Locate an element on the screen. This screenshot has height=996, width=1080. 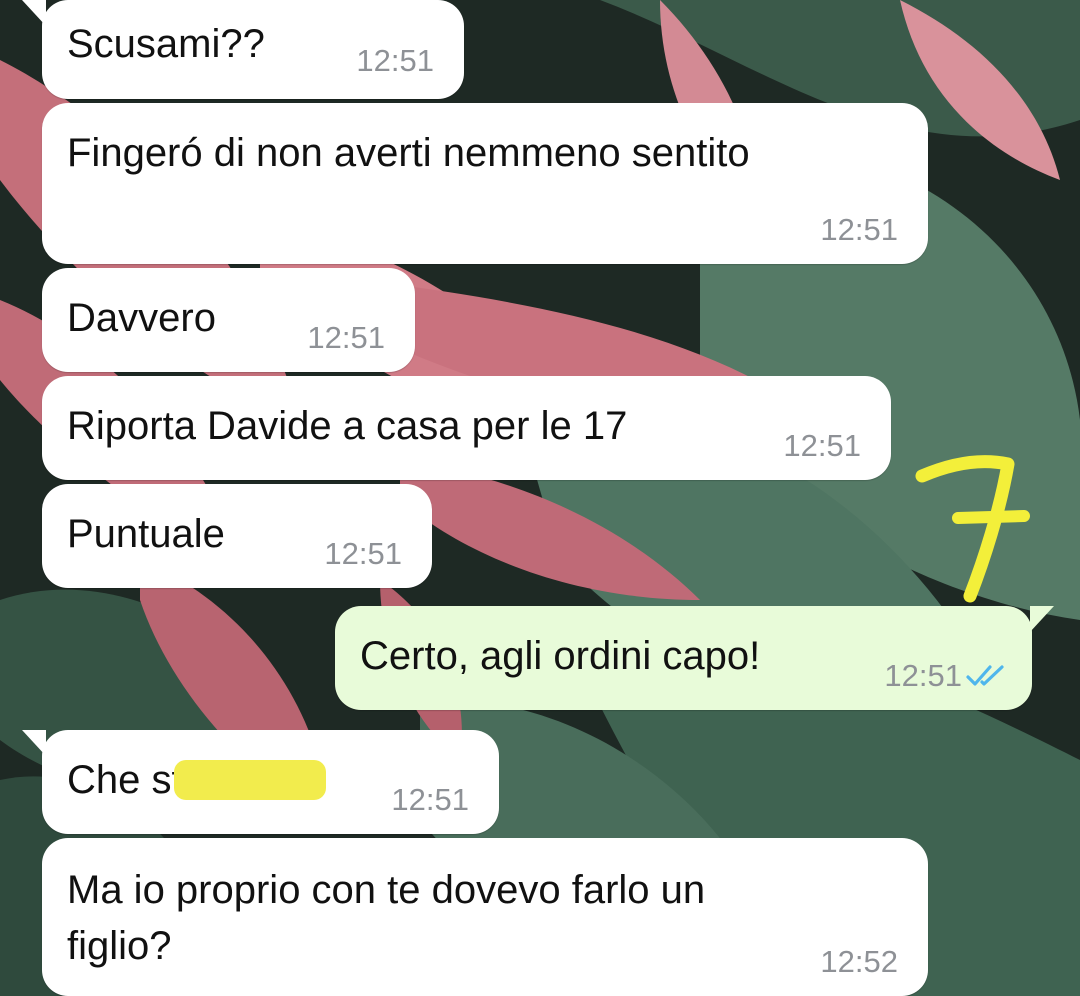
handwritten-seven-annotation is located at coordinates (972, 529).